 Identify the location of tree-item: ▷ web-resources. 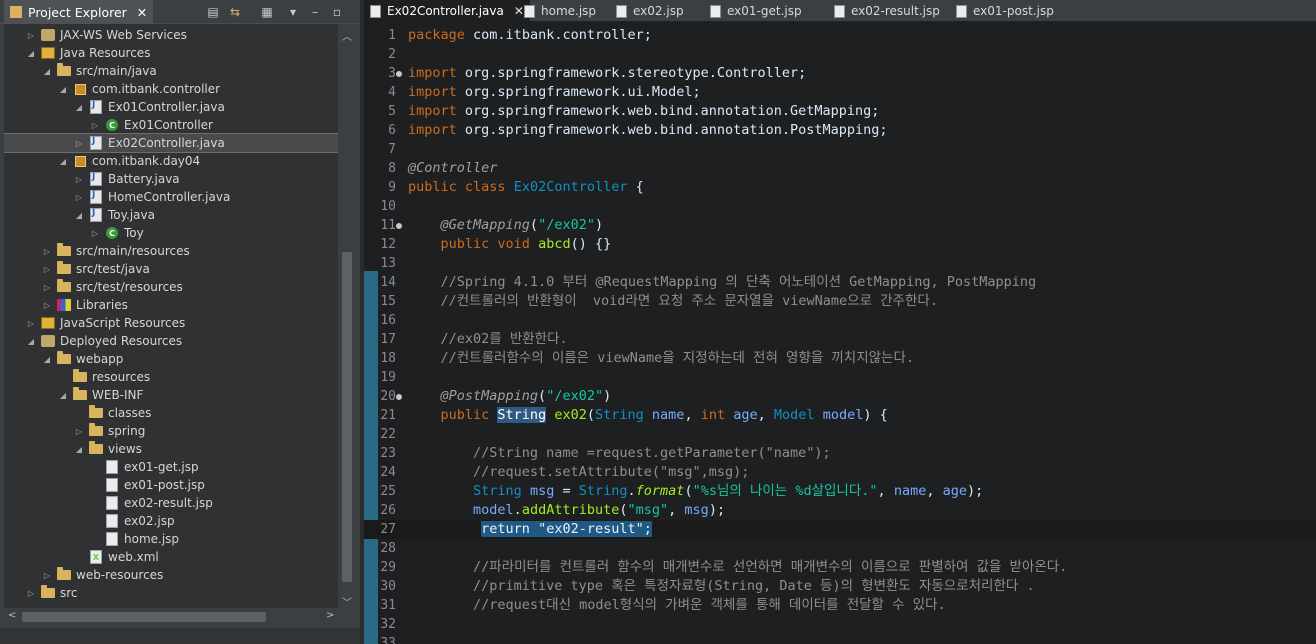
(171, 575).